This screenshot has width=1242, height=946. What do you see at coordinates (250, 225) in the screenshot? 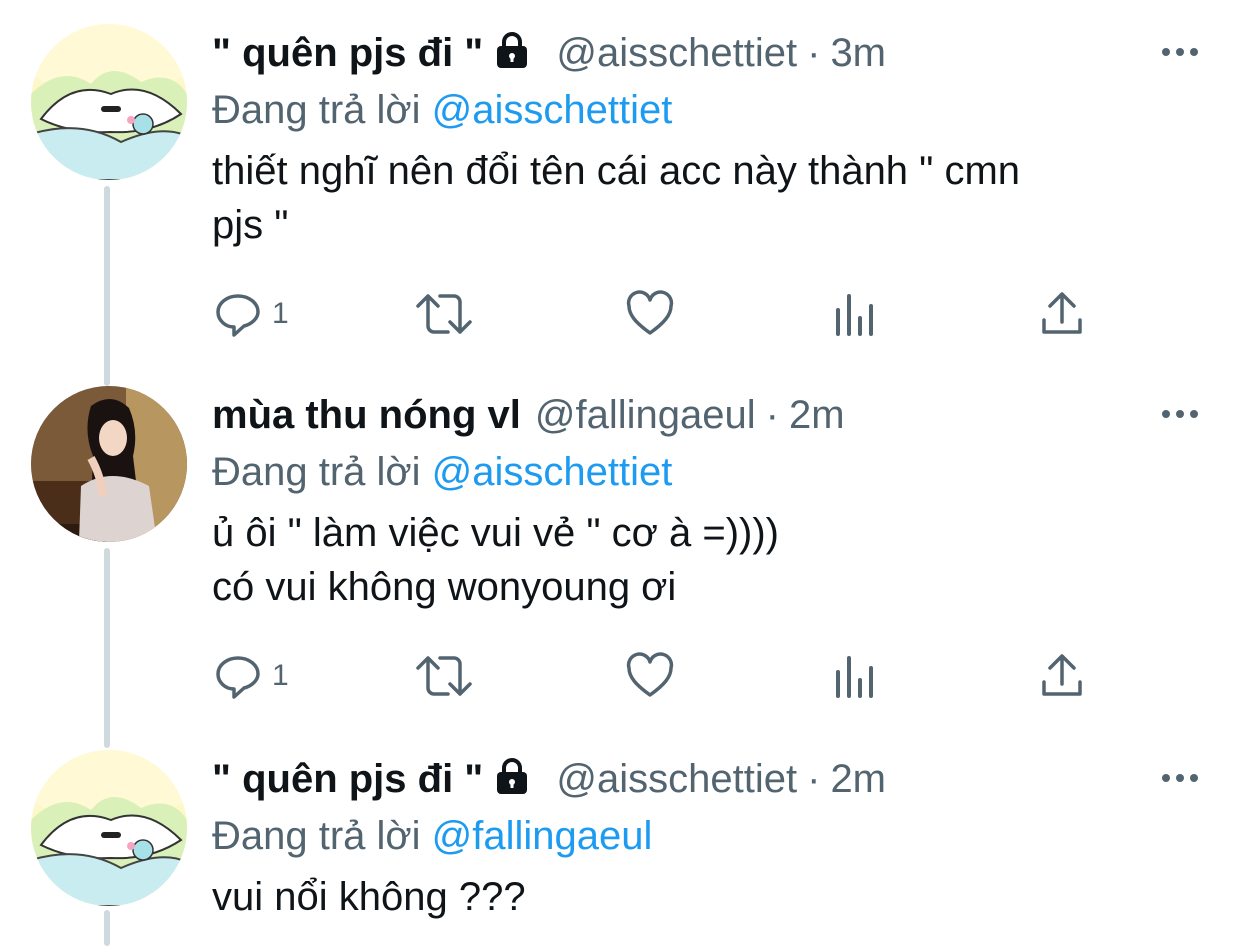
I see `tweet-text-line: pjs "` at bounding box center [250, 225].